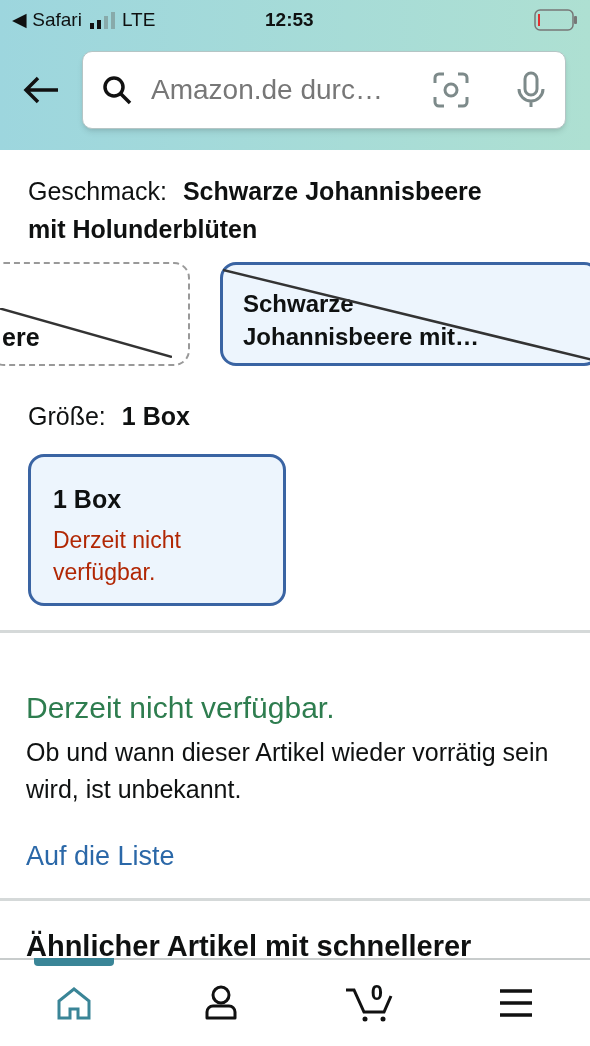 This screenshot has width=590, height=1046. What do you see at coordinates (249, 943) in the screenshot?
I see `section-heading: Ähnlicher Artikel mit schnellerer` at bounding box center [249, 943].